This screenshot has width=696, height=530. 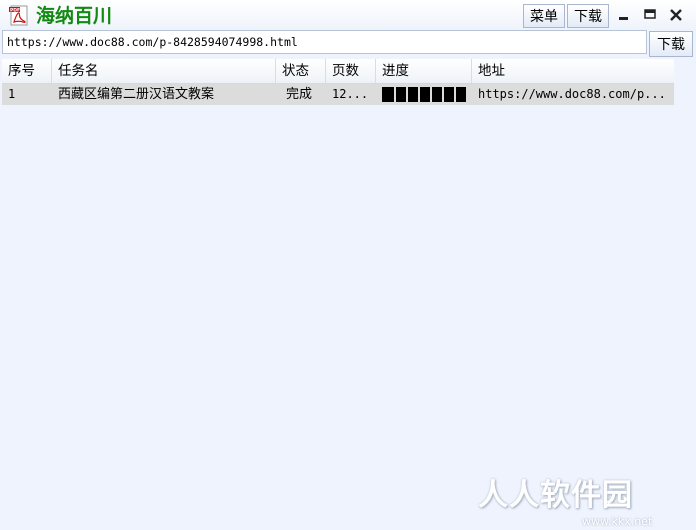 I want to click on table-header: 序号 任务名 状态 页数 进度 地址, so click(x=338, y=71).